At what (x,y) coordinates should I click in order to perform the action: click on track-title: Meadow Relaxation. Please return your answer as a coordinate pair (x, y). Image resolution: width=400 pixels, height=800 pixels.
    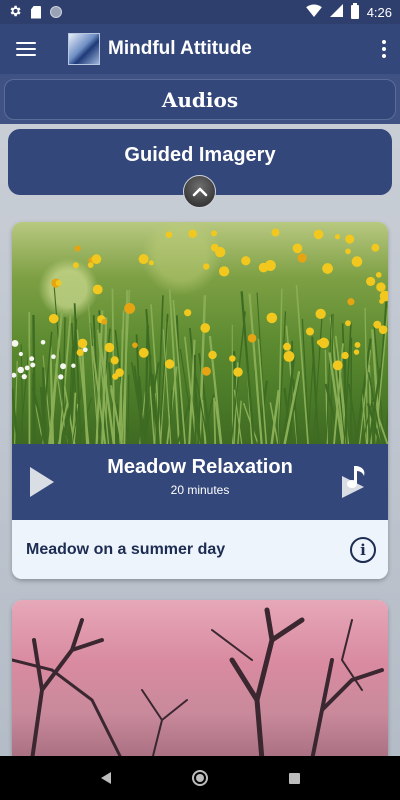
    Looking at the image, I should click on (200, 467).